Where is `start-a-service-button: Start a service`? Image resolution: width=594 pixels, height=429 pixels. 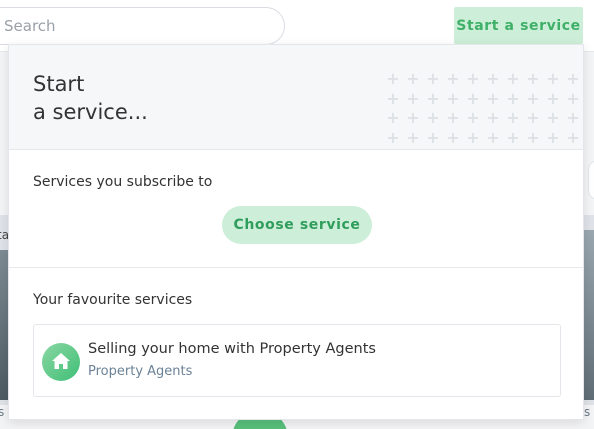 start-a-service-button: Start a service is located at coordinates (518, 25).